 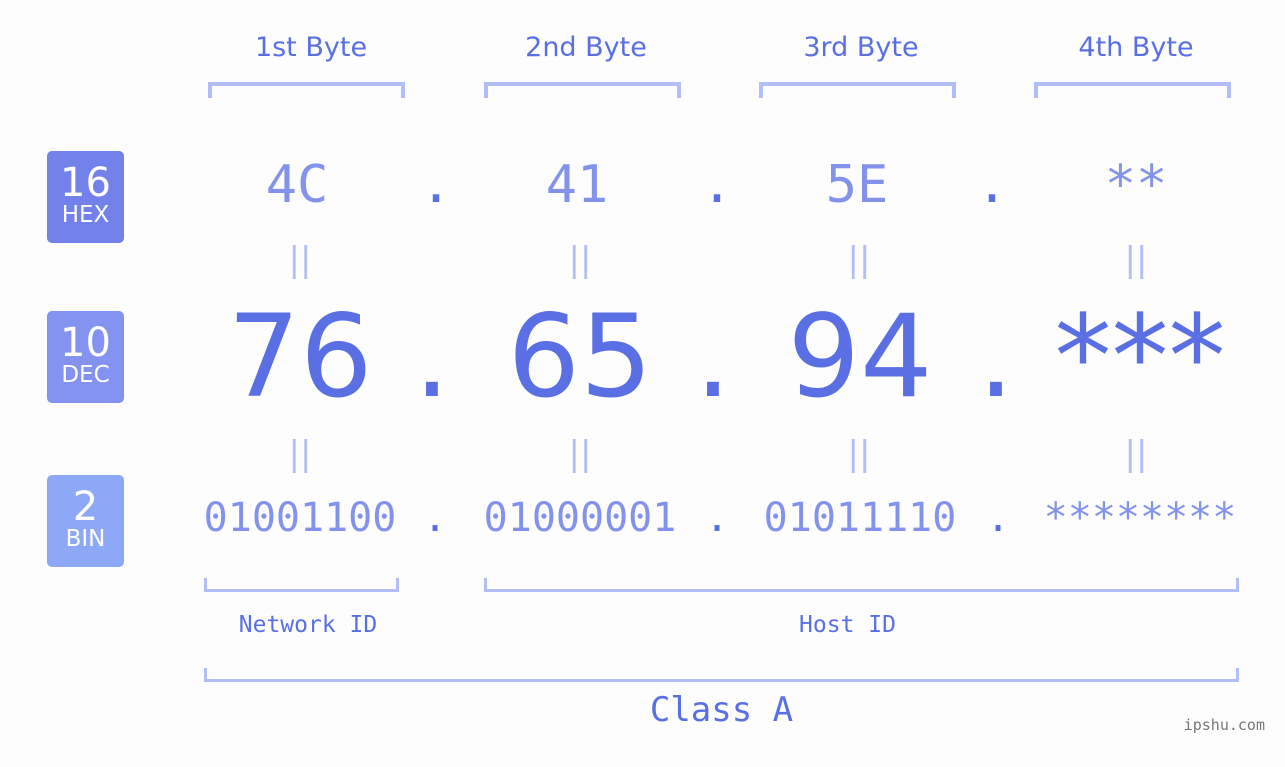 What do you see at coordinates (577, 185) in the screenshot?
I see `hex-value-2: 41` at bounding box center [577, 185].